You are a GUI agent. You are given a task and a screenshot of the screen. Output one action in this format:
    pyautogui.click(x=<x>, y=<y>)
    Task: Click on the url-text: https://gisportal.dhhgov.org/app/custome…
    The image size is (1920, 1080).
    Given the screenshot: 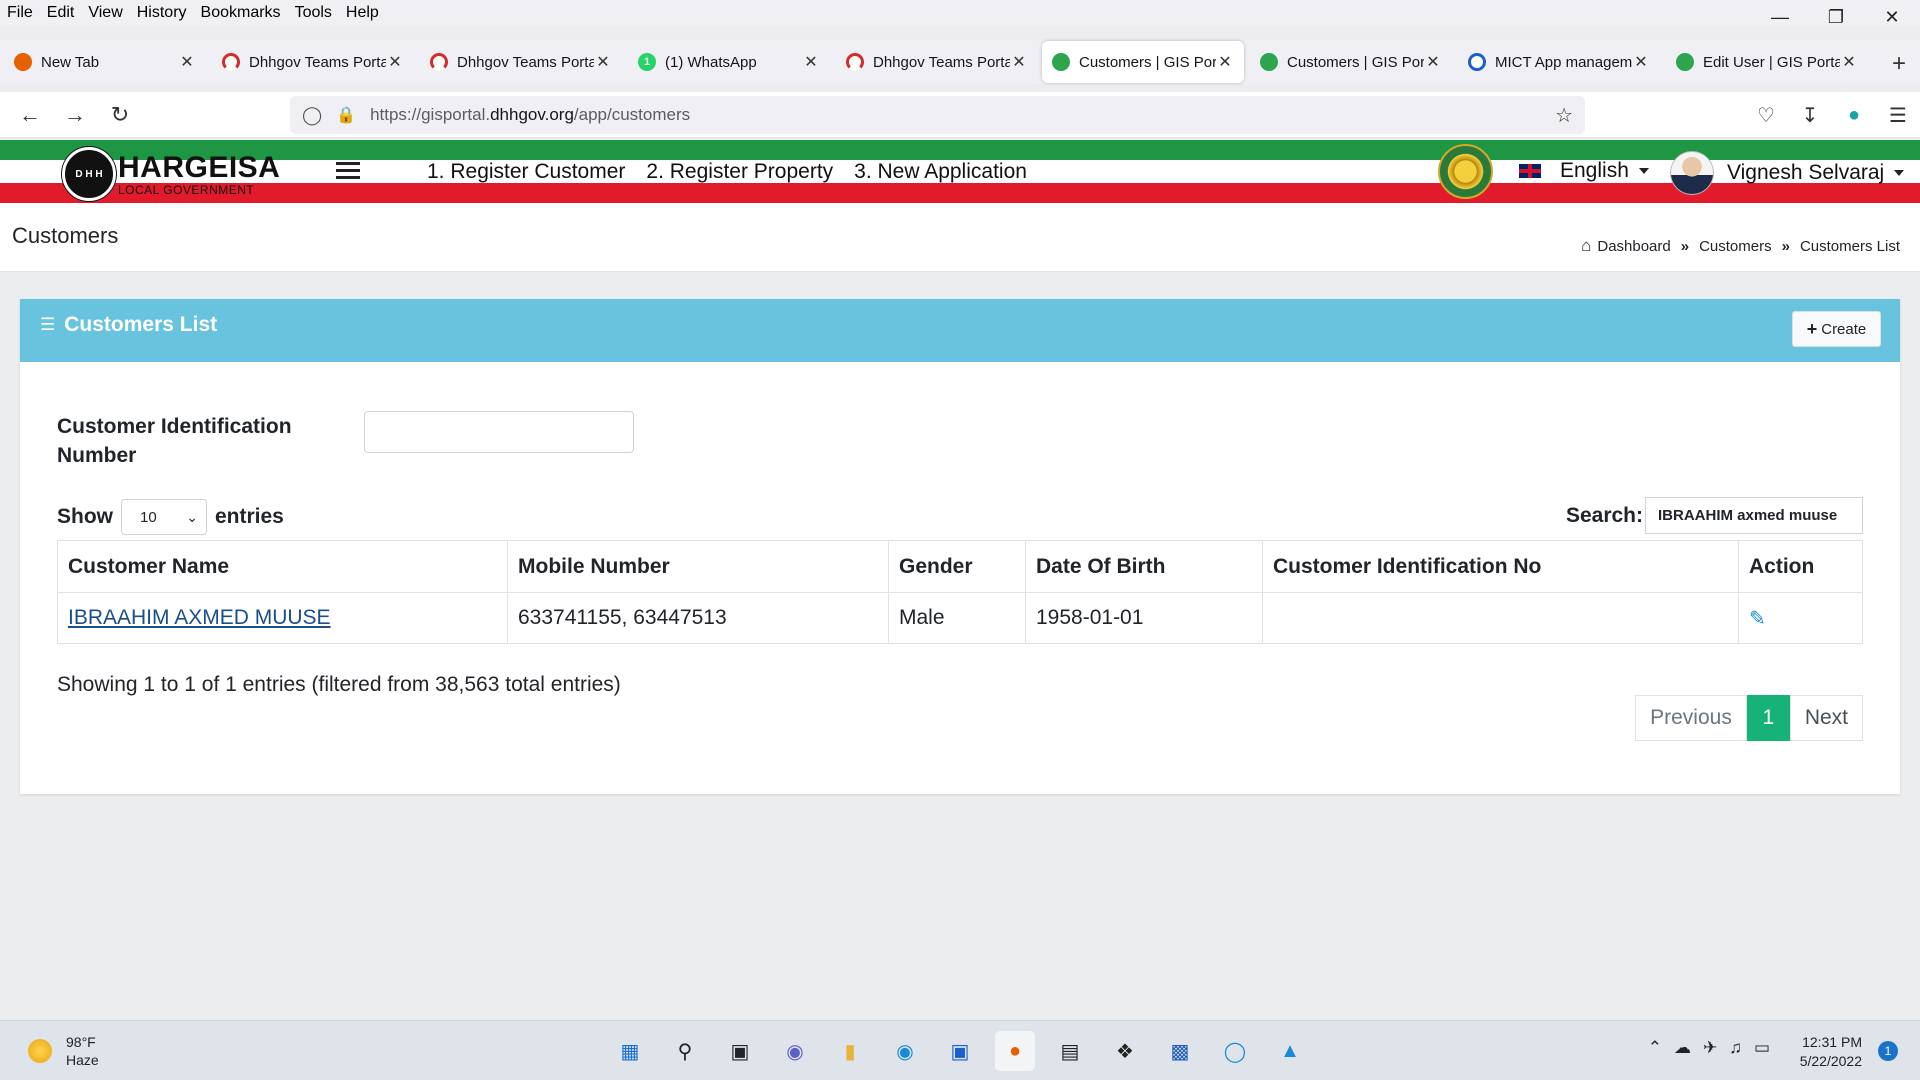 What is the action you would take?
    pyautogui.click(x=530, y=115)
    